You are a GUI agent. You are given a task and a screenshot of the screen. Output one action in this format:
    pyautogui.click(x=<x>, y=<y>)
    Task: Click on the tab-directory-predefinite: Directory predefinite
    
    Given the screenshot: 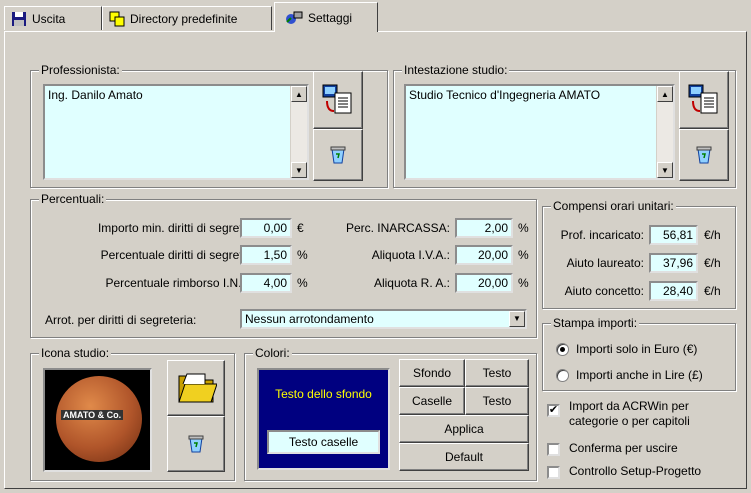 What is the action you would take?
    pyautogui.click(x=187, y=18)
    